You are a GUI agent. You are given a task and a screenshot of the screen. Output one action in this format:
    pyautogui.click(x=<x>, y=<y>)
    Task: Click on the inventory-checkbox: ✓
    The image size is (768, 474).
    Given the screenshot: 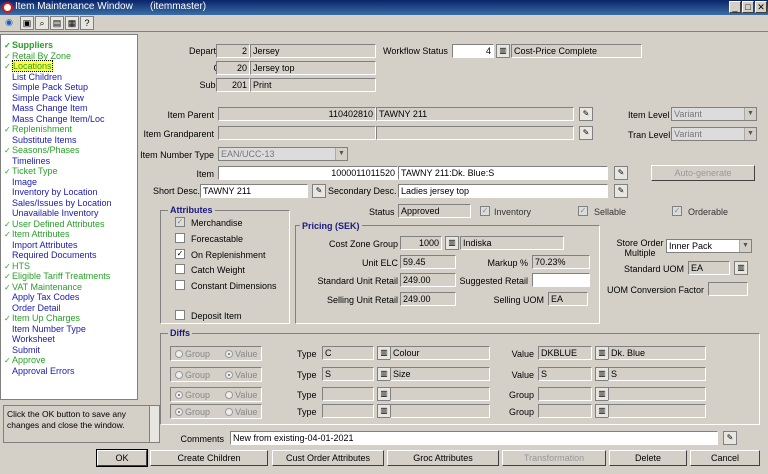 What is the action you would take?
    pyautogui.click(x=485, y=211)
    